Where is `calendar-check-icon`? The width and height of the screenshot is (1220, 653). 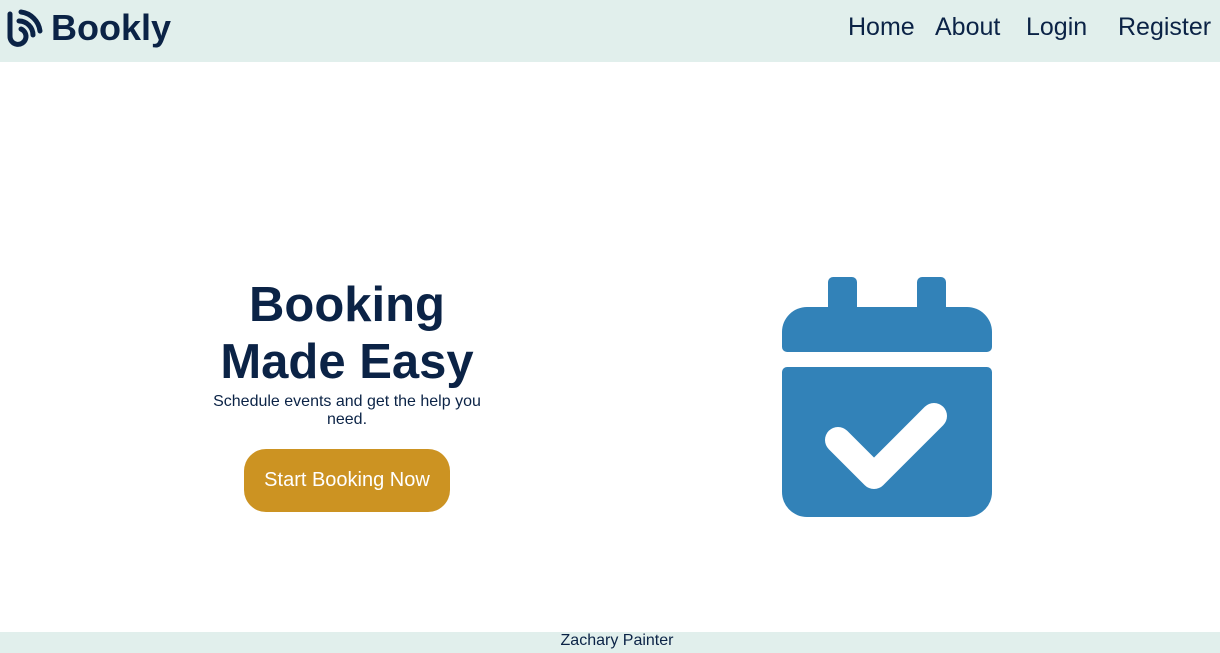 calendar-check-icon is located at coordinates (887, 397).